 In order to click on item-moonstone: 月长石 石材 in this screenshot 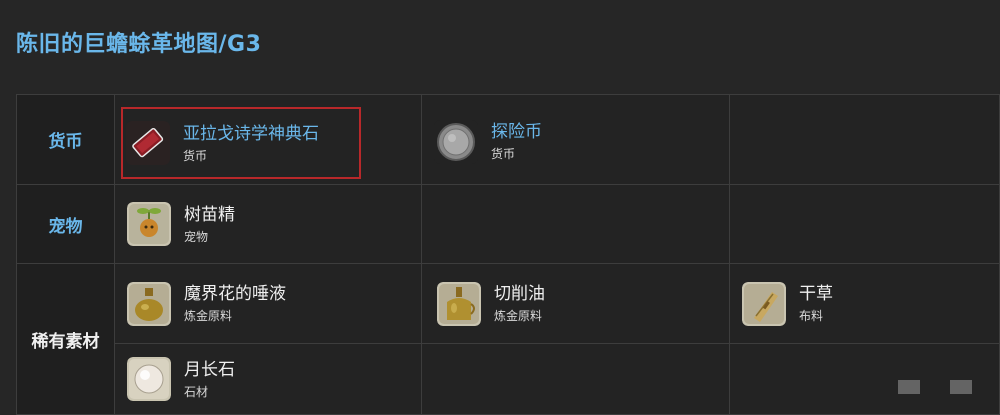, I will do `click(268, 379)`.